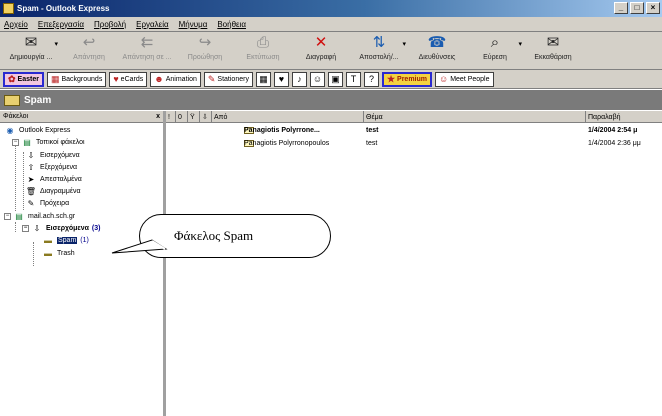  What do you see at coordinates (206, 117) in the screenshot?
I see `col-status: ⇩` at bounding box center [206, 117].